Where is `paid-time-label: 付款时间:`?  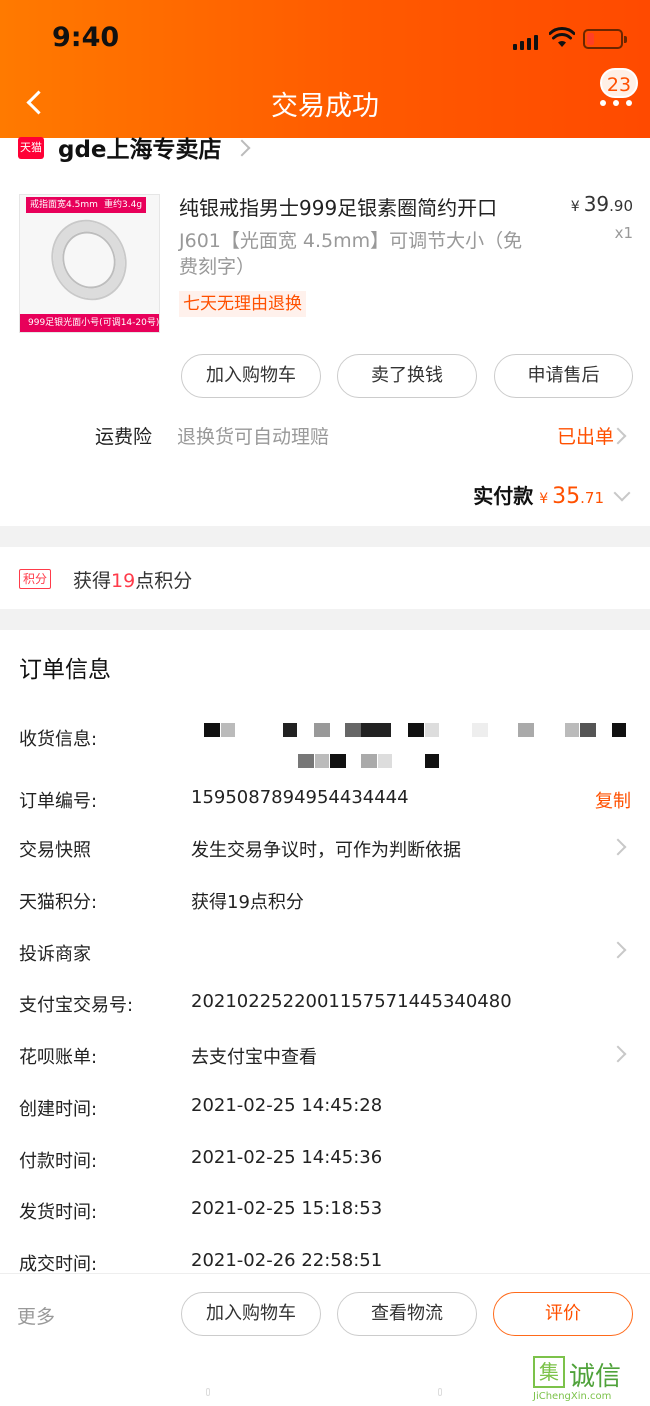
paid-time-label: 付款时间: is located at coordinates (58, 1161).